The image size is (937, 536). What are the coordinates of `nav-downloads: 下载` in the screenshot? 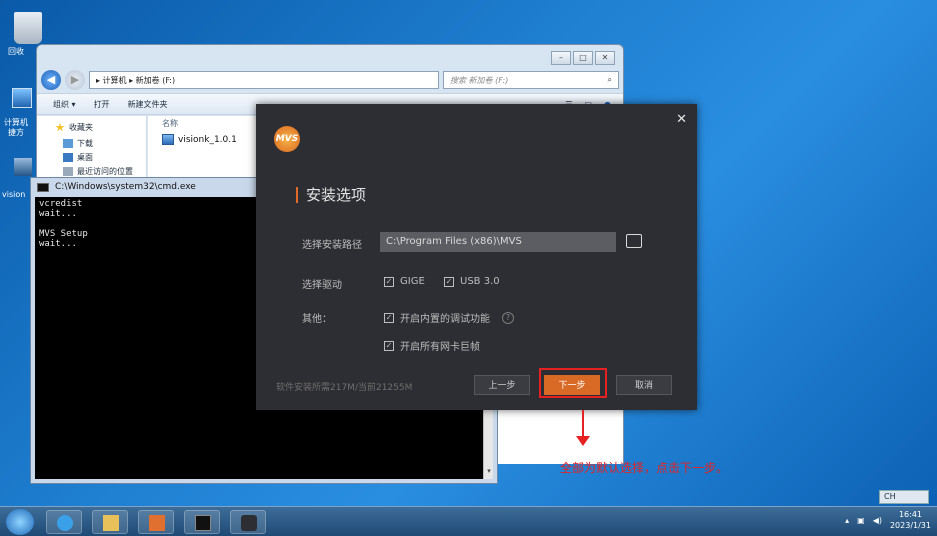 It's located at (78, 143).